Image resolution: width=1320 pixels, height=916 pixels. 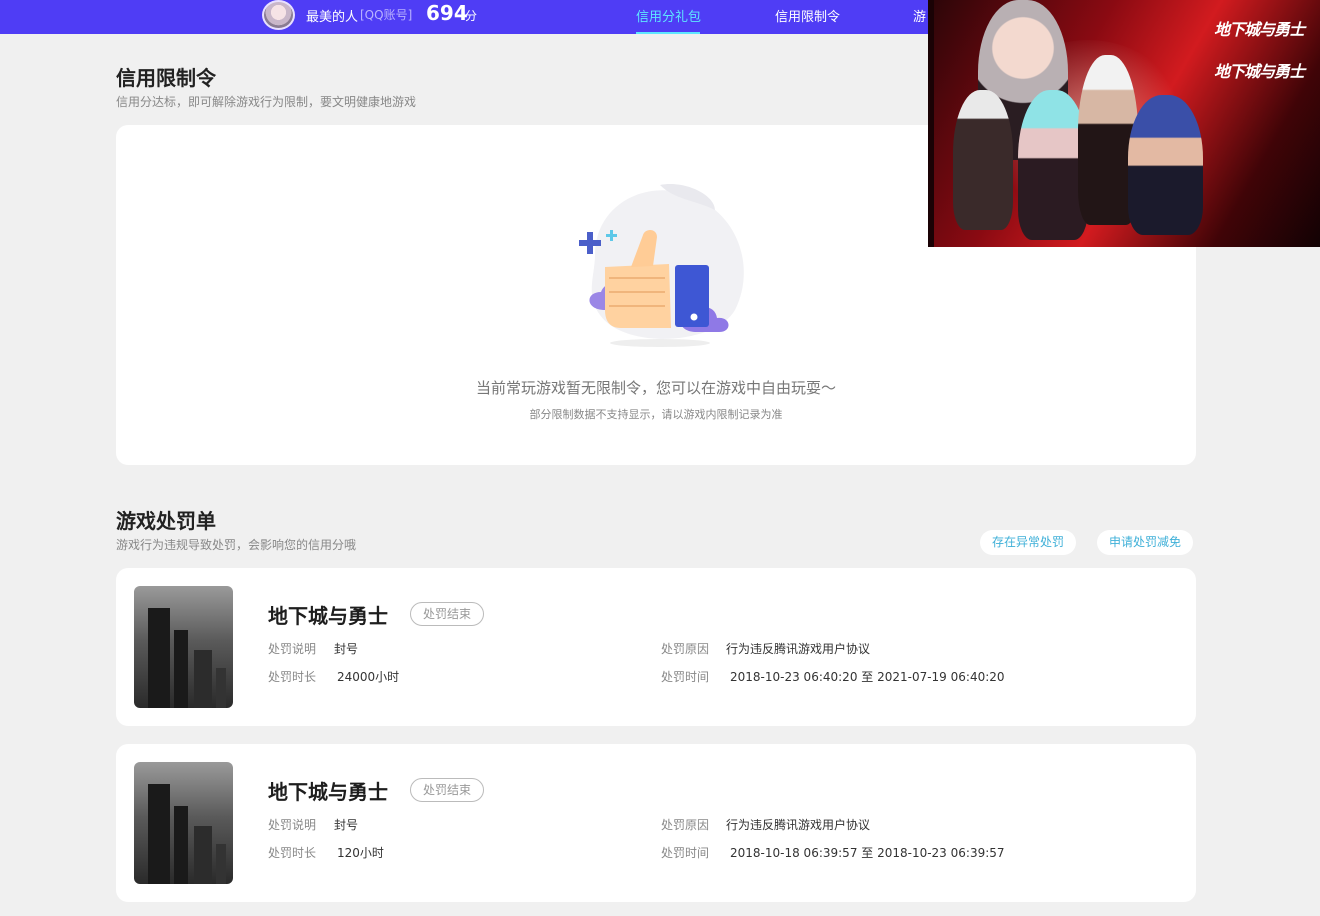 I want to click on duration-value: 24000小时, so click(x=368, y=677).